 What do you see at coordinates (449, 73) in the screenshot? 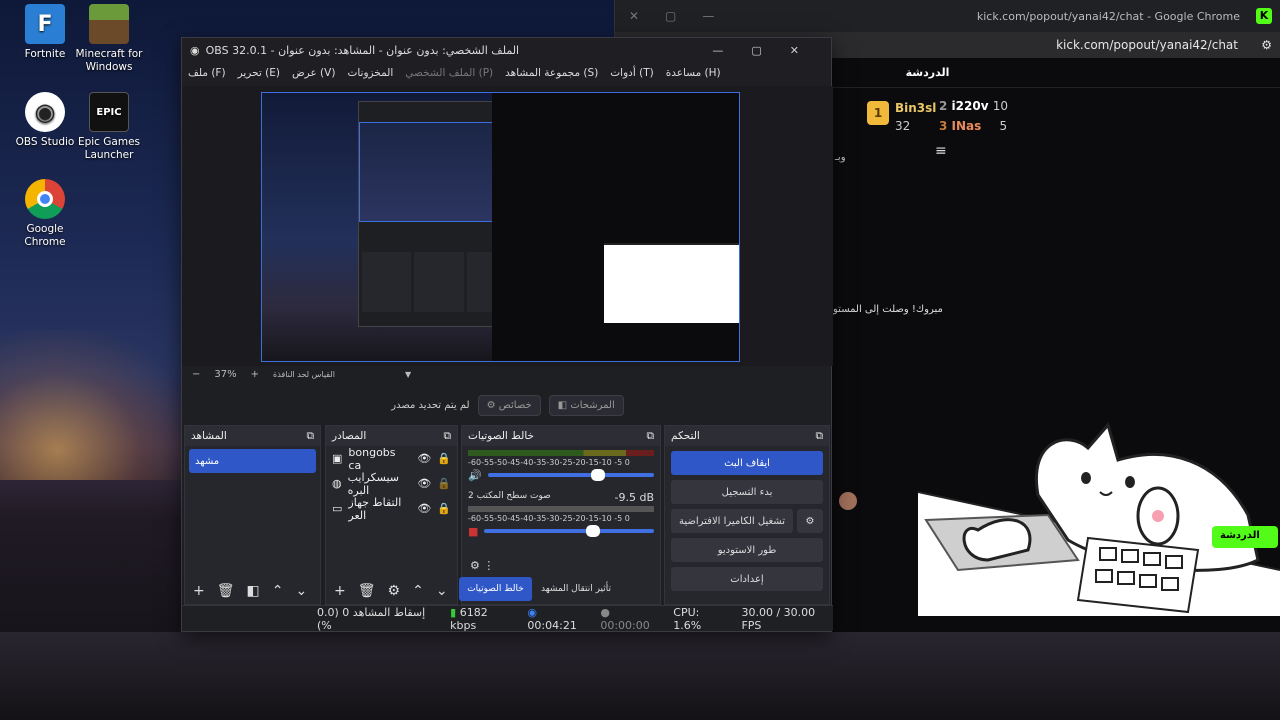
I see `menu-profile: الملف الشخصي (P)` at bounding box center [449, 73].